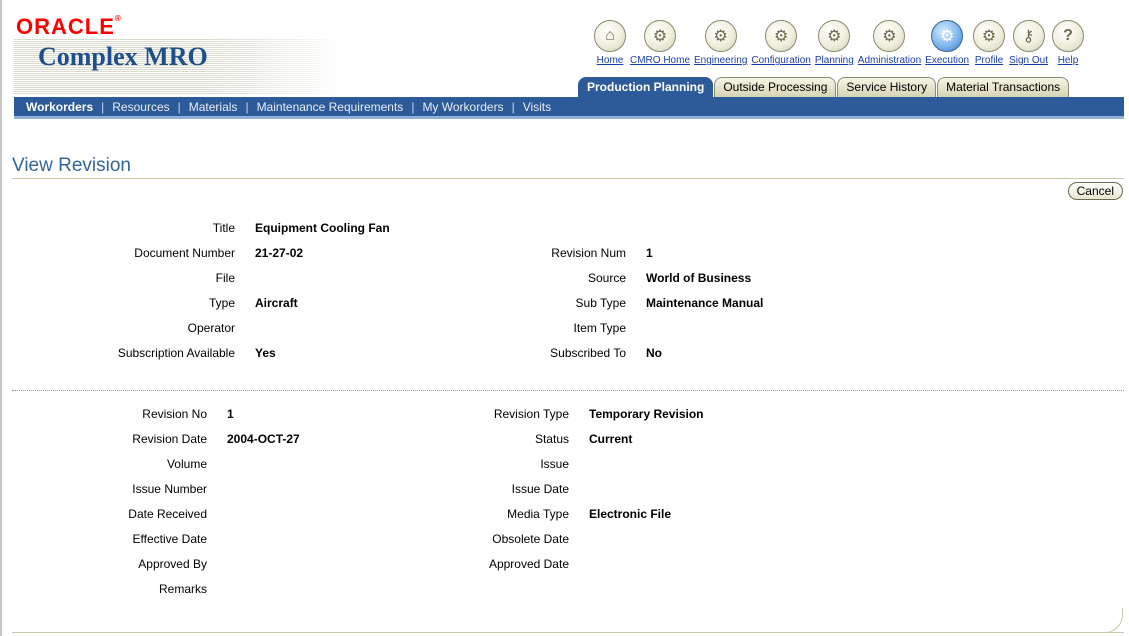 The image size is (1129, 636). Describe the element at coordinates (462, 107) in the screenshot. I see `subtab-my-workorders: My Workorders` at that location.